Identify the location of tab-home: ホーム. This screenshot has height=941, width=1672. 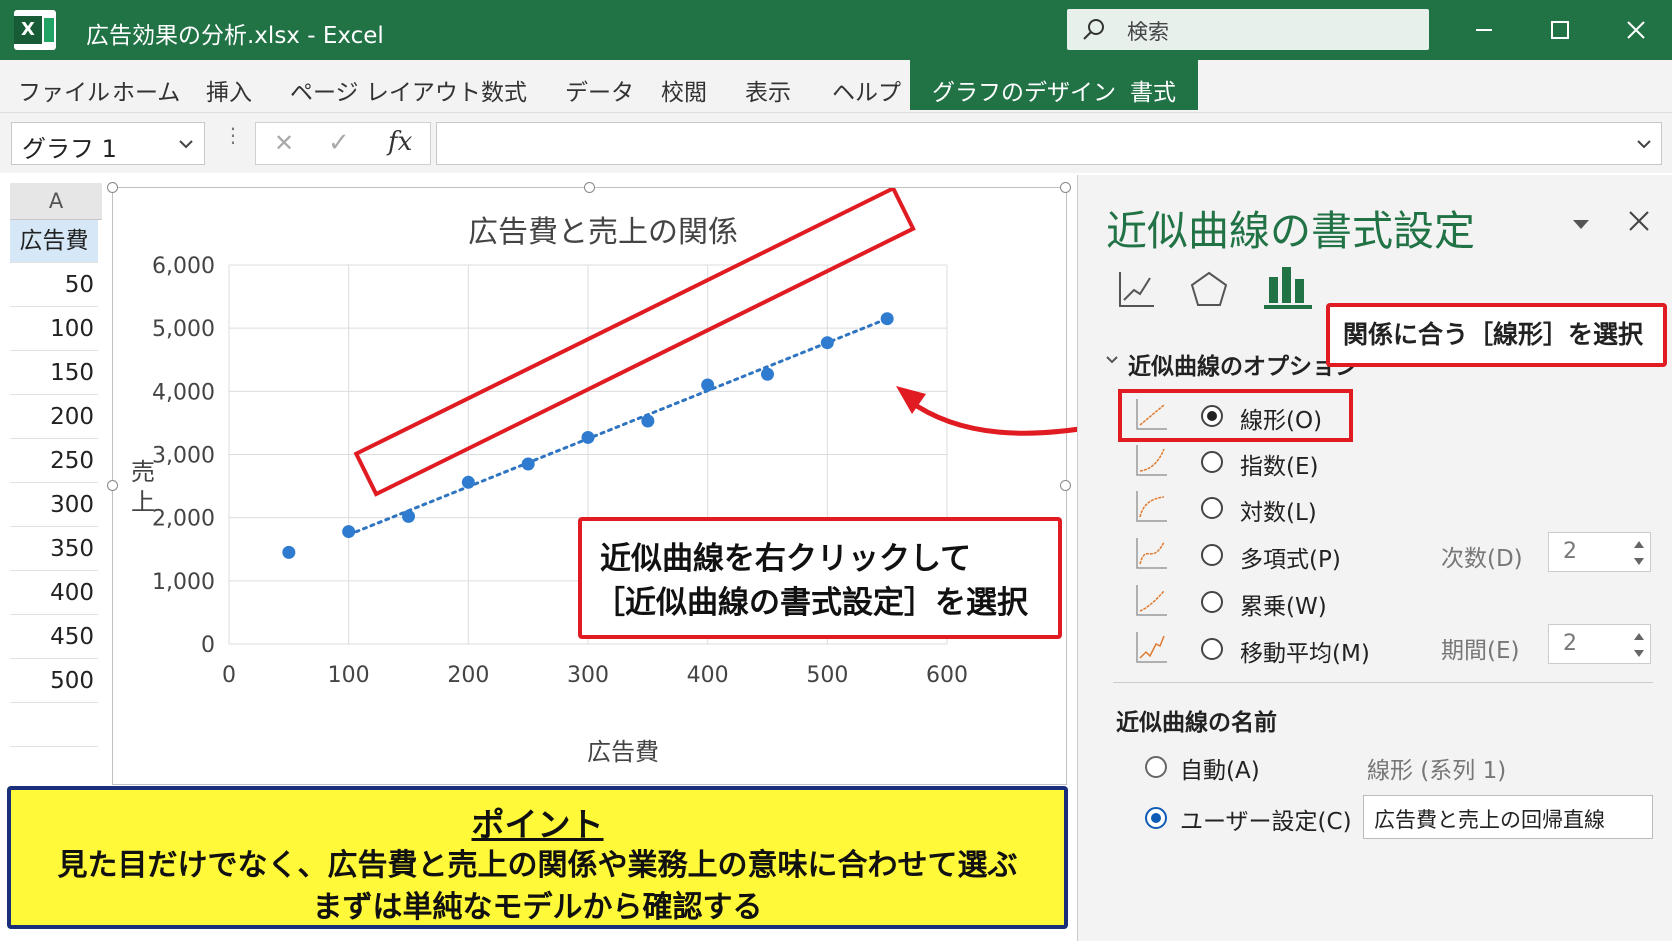
(146, 90).